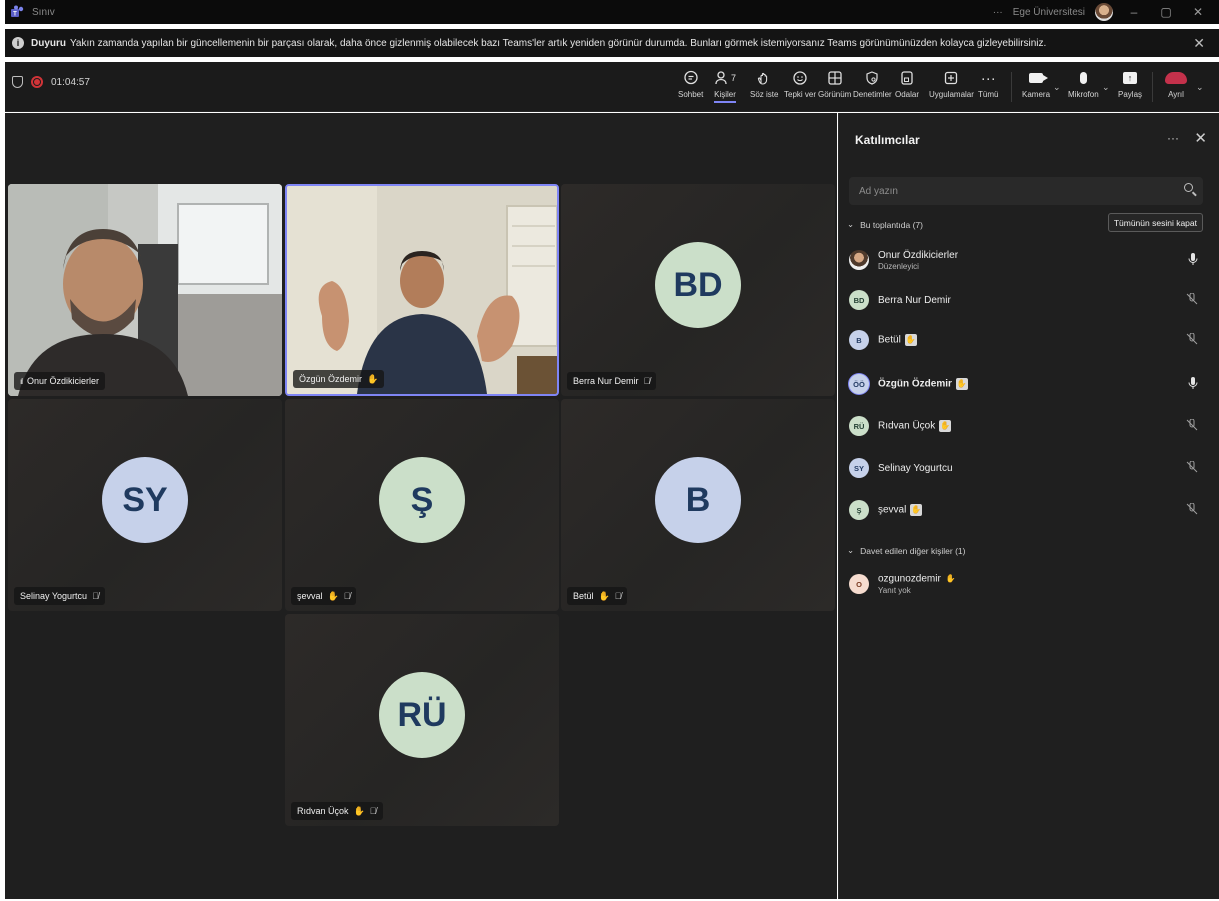  What do you see at coordinates (1026, 260) in the screenshot?
I see `participant-row: Onur Özdikicierler Düzenleyici` at bounding box center [1026, 260].